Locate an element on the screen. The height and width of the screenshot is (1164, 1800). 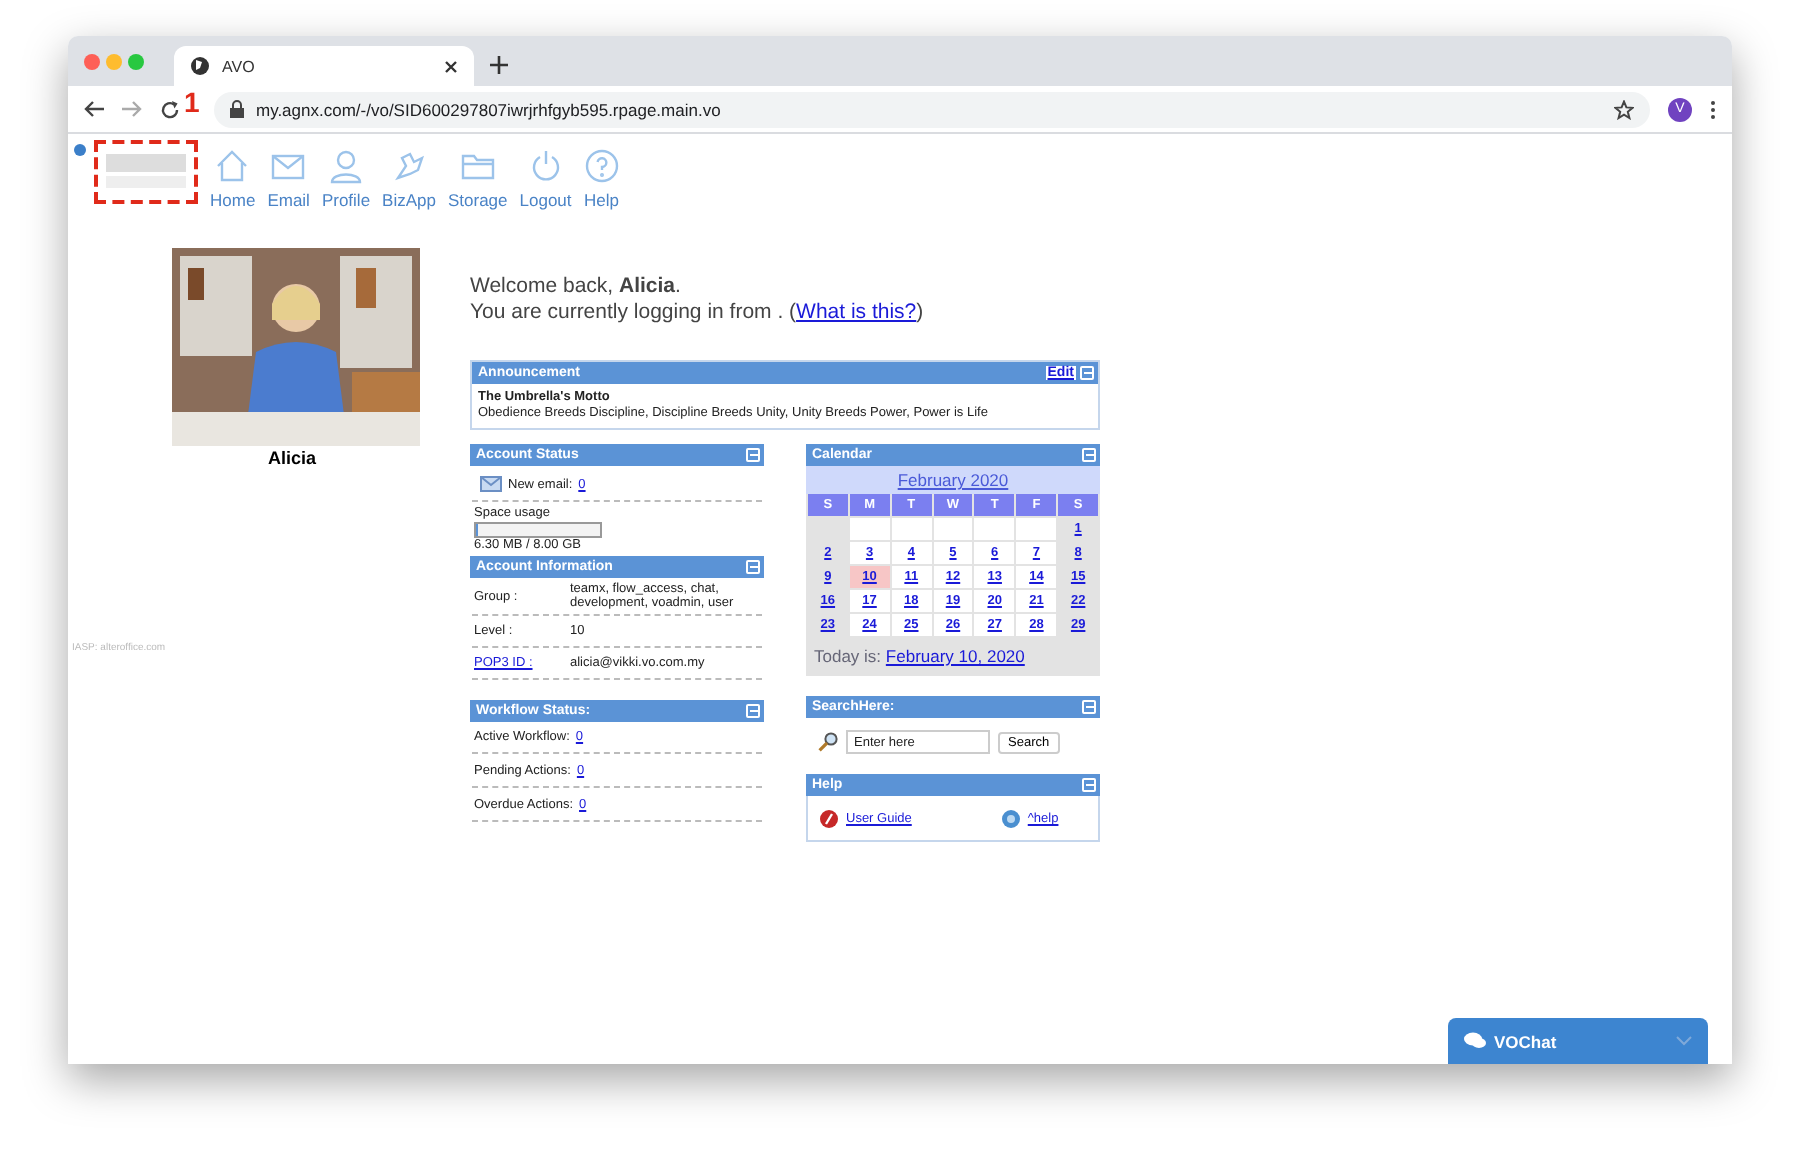
chat-widget: VOChat is located at coordinates (1578, 1041).